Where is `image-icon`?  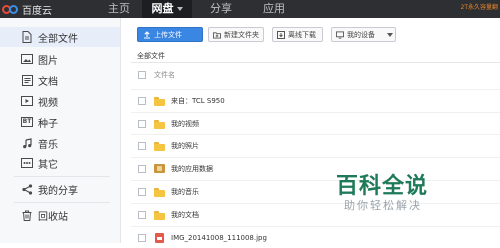 image-icon is located at coordinates (27, 59).